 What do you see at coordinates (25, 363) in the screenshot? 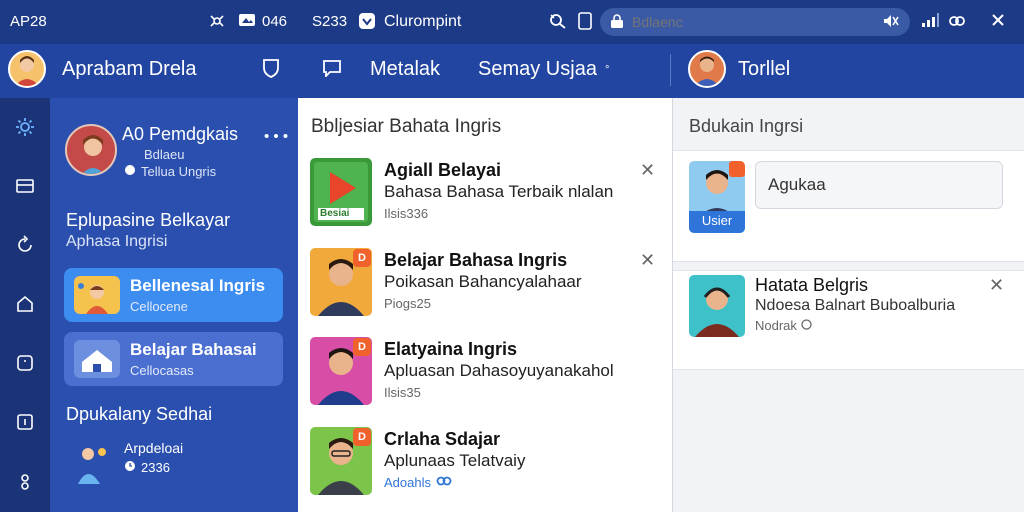
I see `square-icon` at bounding box center [25, 363].